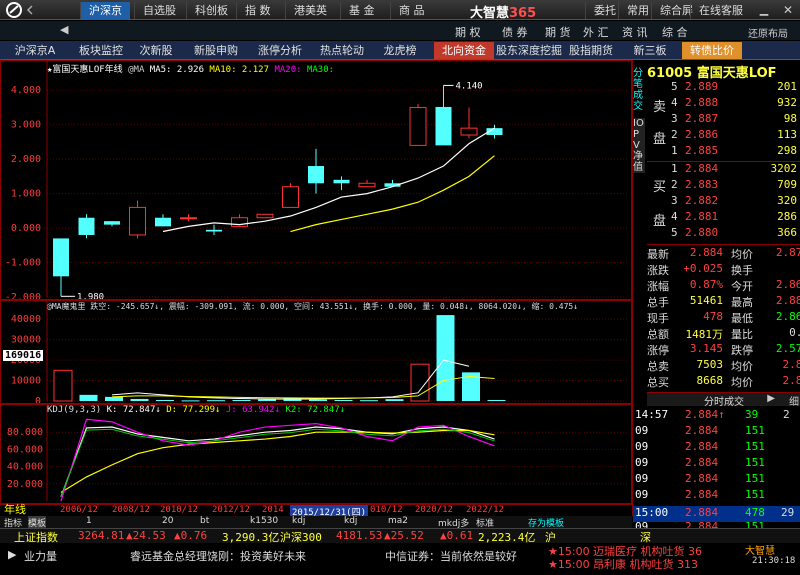 The width and height of the screenshot is (800, 575). Describe the element at coordinates (723, 382) in the screenshot. I see `stat-row: 总买 8668 均价 2.87` at that location.